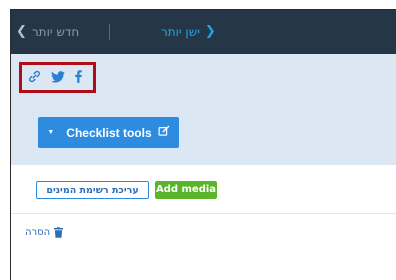 The height and width of the screenshot is (280, 396). What do you see at coordinates (58, 76) in the screenshot?
I see `twitter-icon` at bounding box center [58, 76].